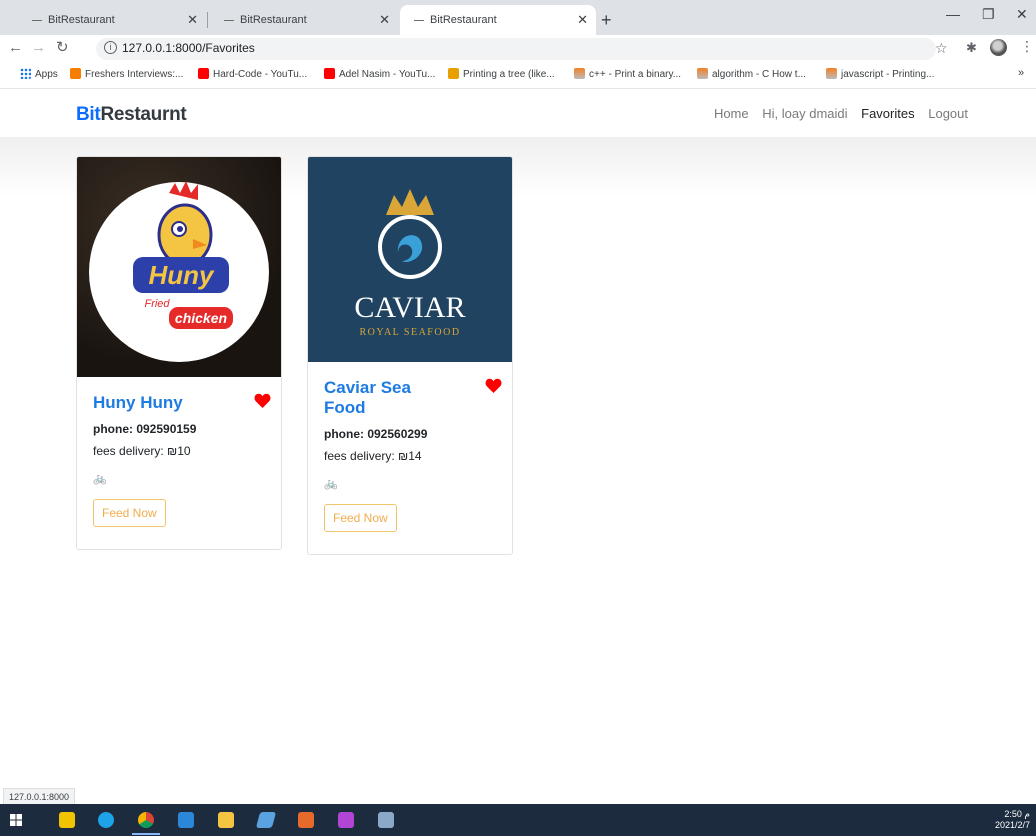  What do you see at coordinates (948, 113) in the screenshot?
I see `nav-logout-link: Logout` at bounding box center [948, 113].